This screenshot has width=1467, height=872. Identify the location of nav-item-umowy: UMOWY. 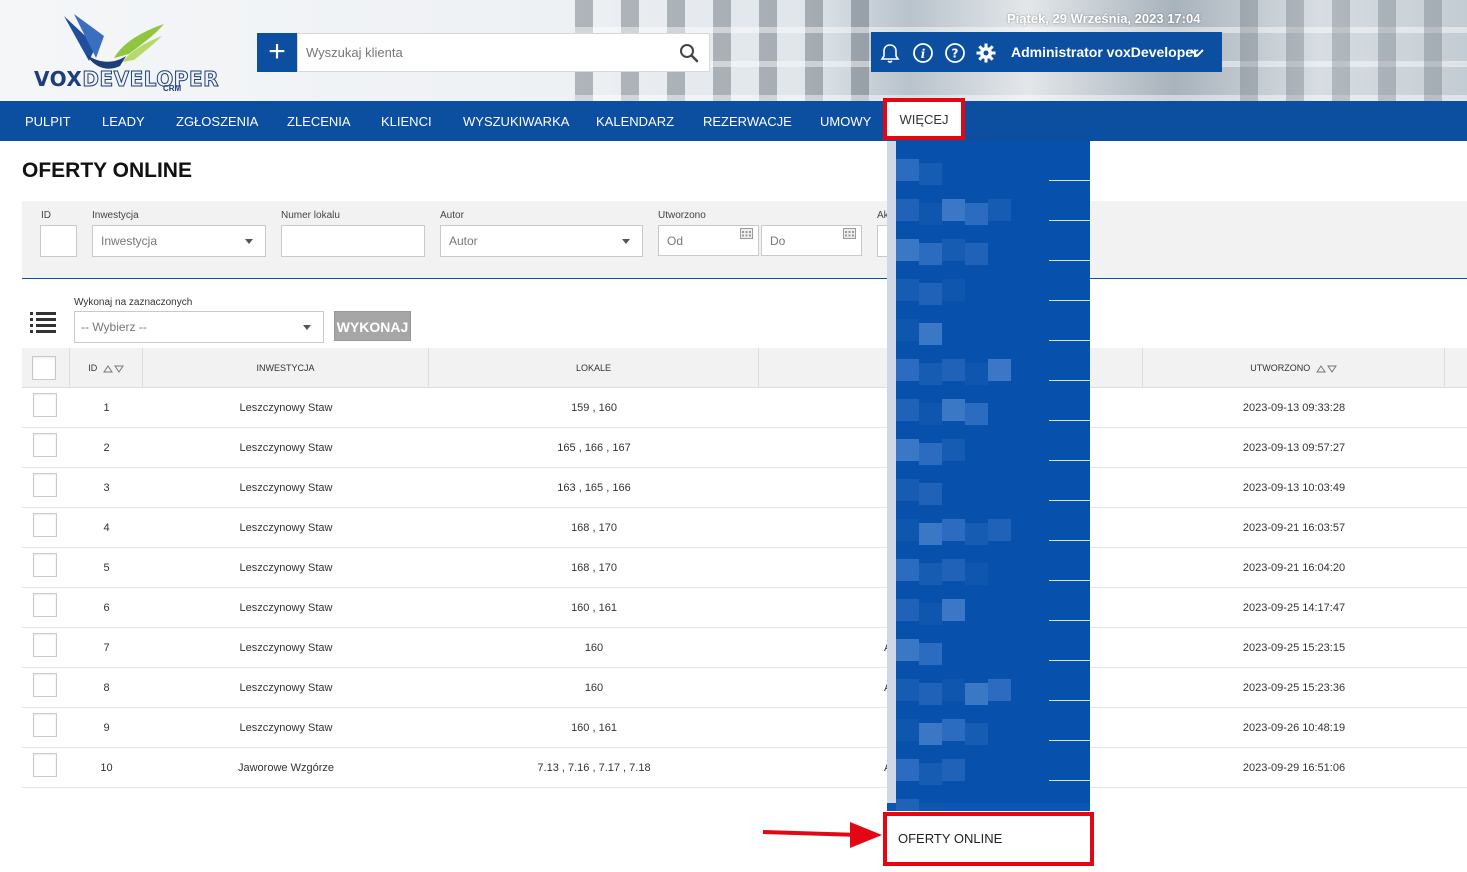
(845, 121).